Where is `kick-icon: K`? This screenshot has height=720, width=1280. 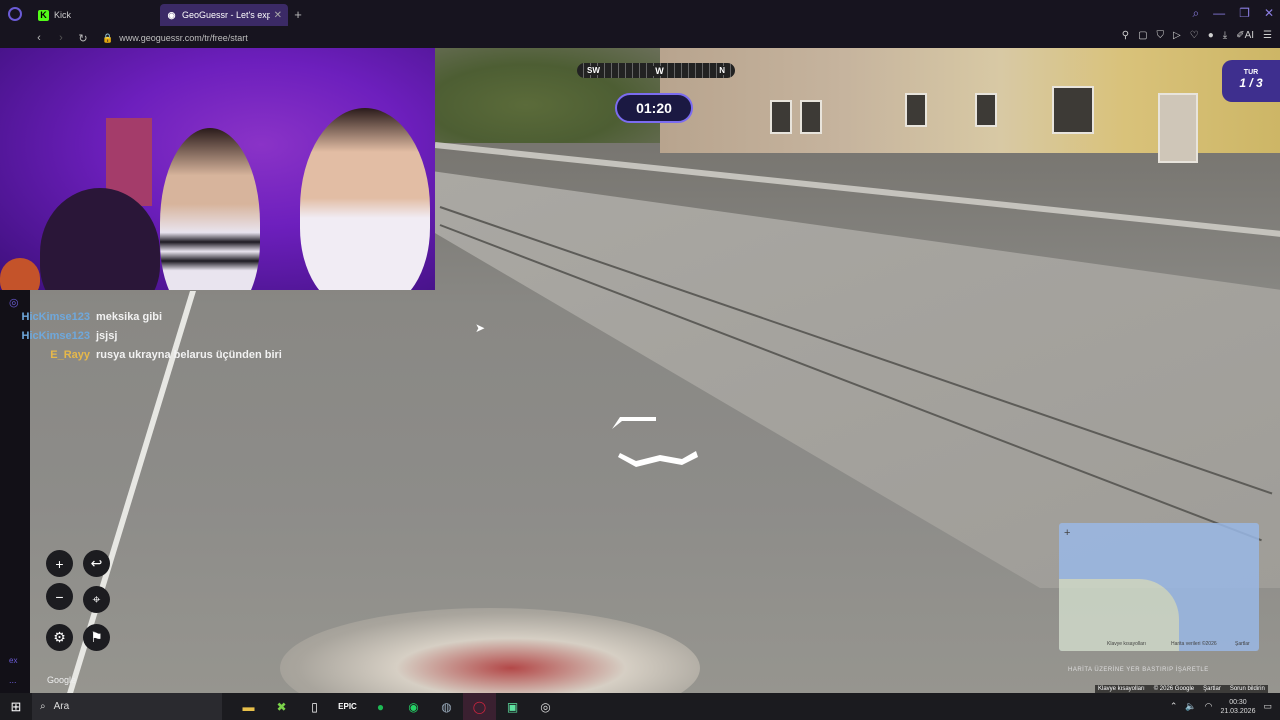
kick-icon: K is located at coordinates (43, 15).